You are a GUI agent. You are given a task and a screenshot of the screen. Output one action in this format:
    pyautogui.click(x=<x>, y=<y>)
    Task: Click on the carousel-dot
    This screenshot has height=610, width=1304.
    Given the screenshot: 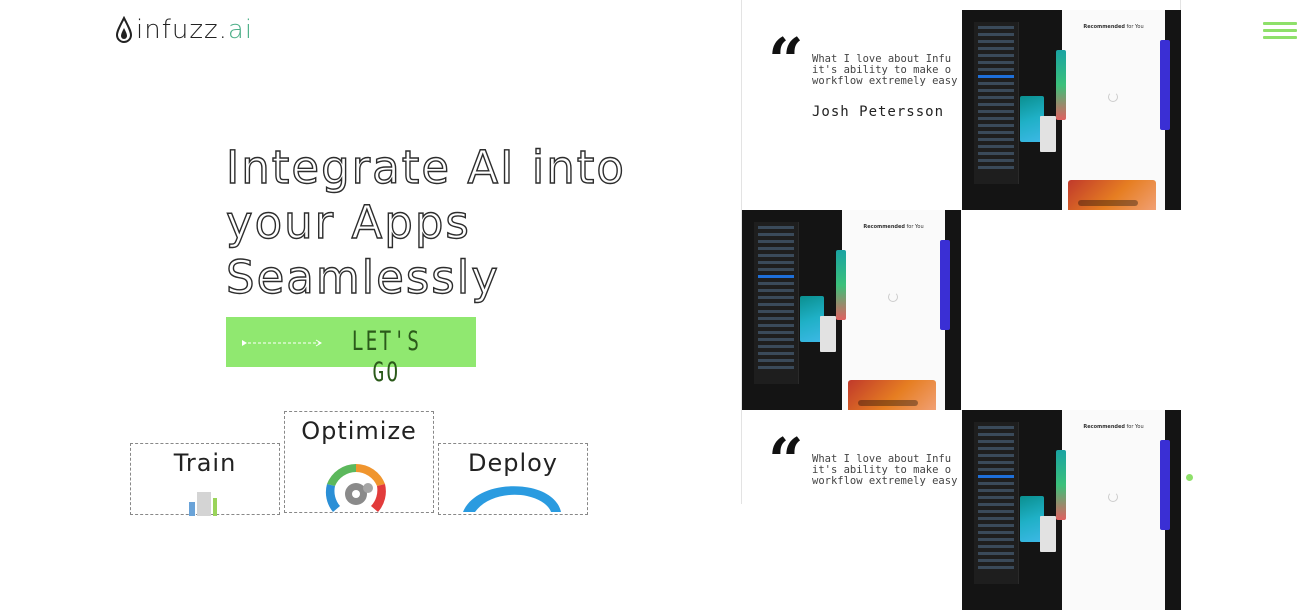 What is the action you would take?
    pyautogui.click(x=1189, y=477)
    